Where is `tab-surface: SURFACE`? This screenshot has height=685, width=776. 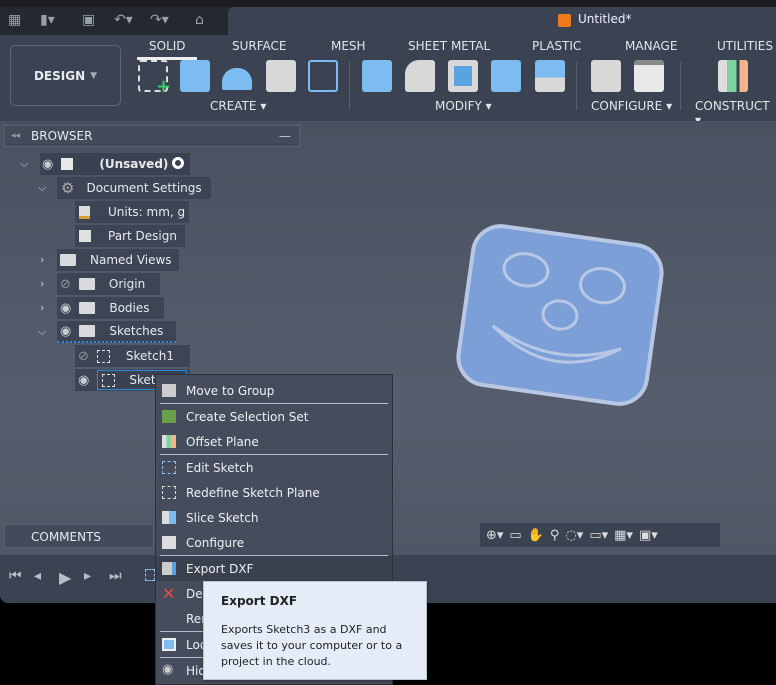 tab-surface: SURFACE is located at coordinates (259, 46).